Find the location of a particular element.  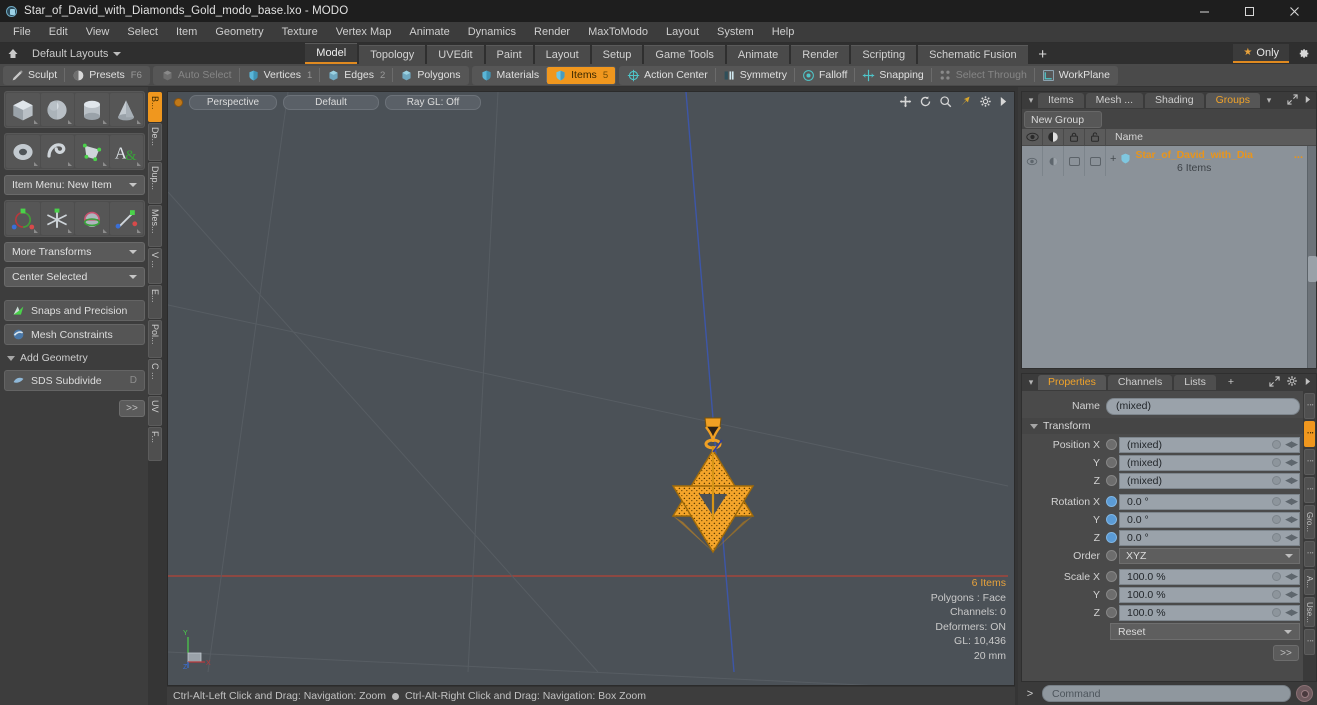

home-layout-icon is located at coordinates (13, 53).